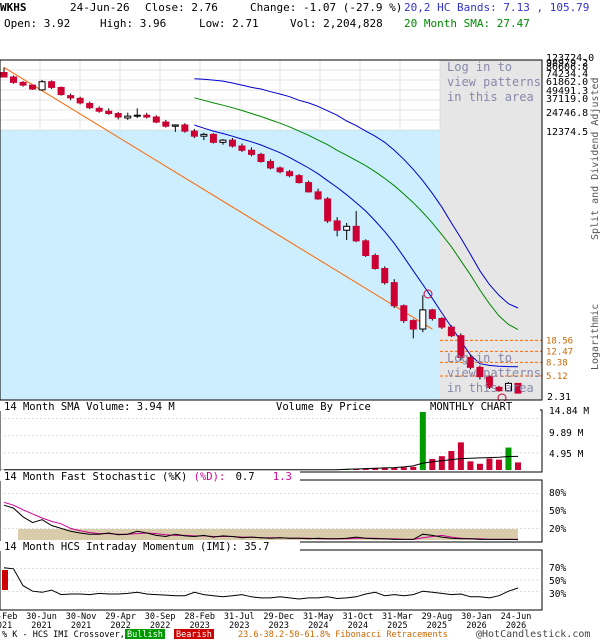 The width and height of the screenshot is (600, 640). What do you see at coordinates (557, 377) in the screenshot?
I see `fibonacci-label: 5.12` at bounding box center [557, 377].